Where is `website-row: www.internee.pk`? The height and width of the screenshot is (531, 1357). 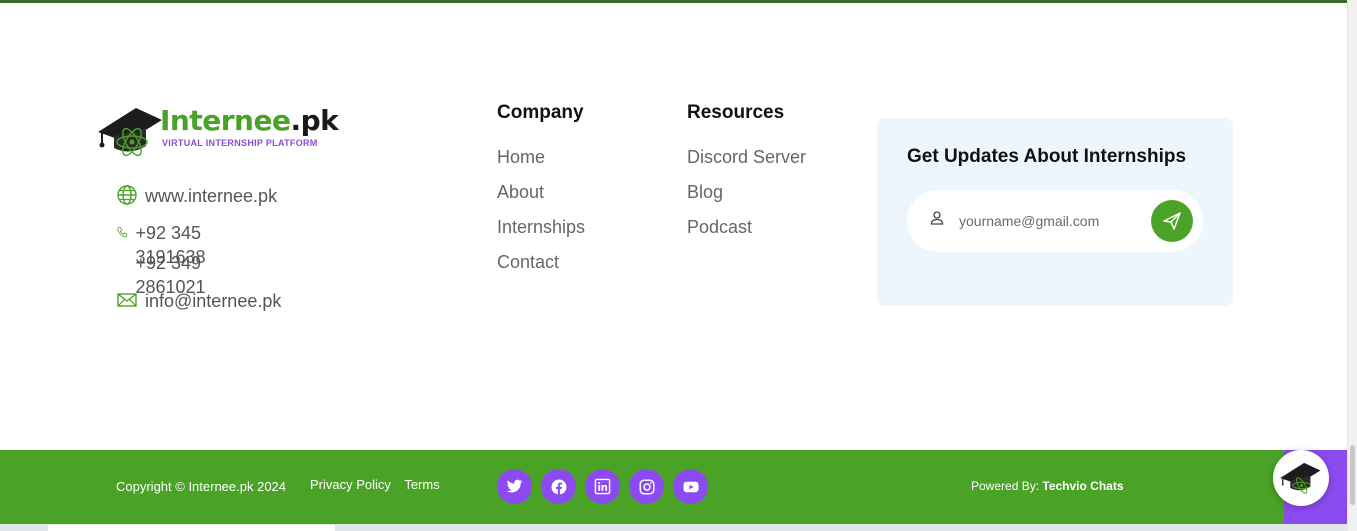
website-row: www.internee.pk is located at coordinates (196, 199).